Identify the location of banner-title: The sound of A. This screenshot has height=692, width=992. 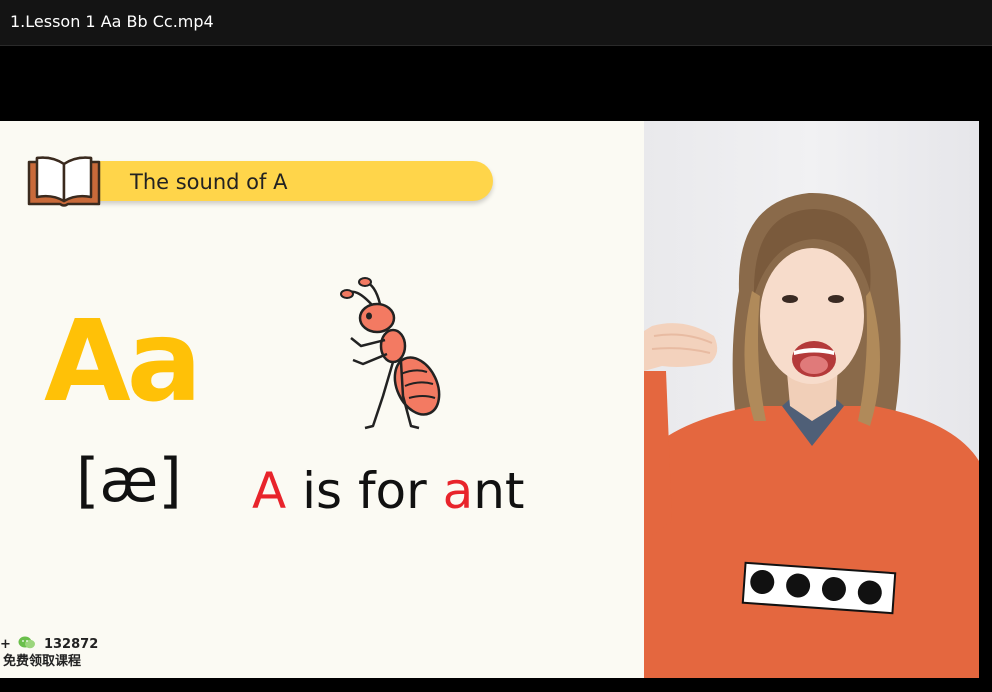
(209, 182).